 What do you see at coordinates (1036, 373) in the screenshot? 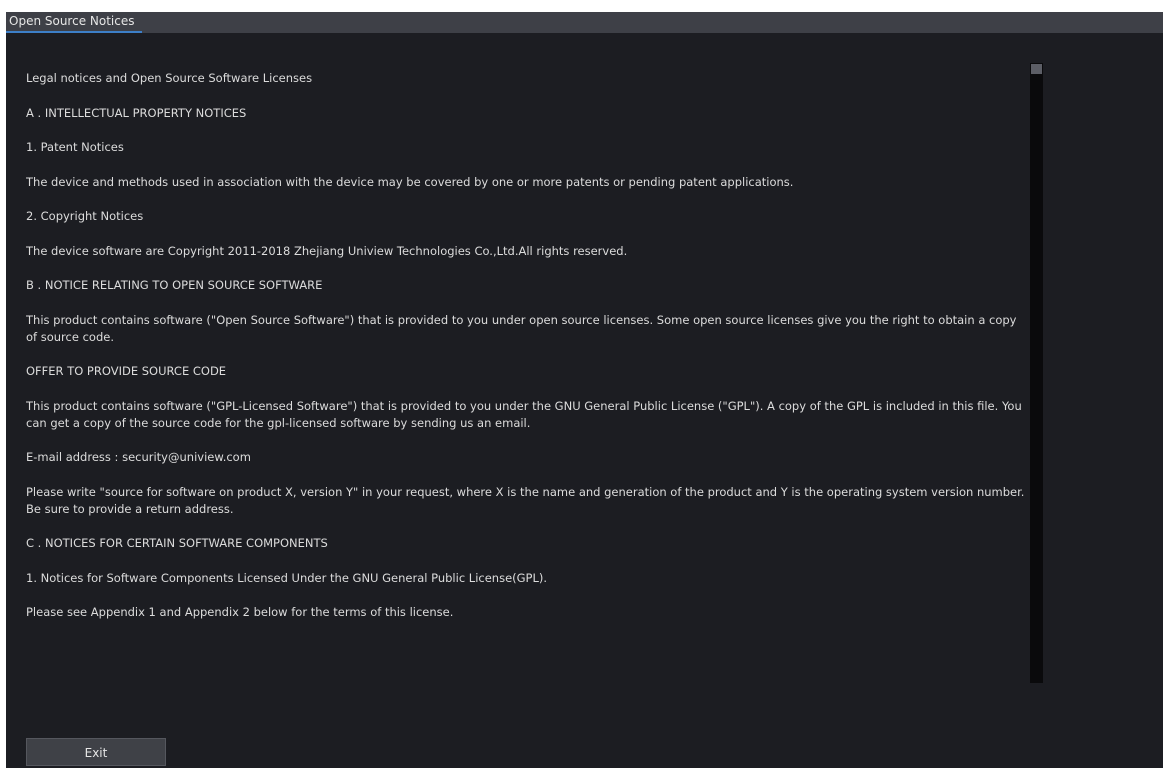
I see `vertical-scrollbar` at bounding box center [1036, 373].